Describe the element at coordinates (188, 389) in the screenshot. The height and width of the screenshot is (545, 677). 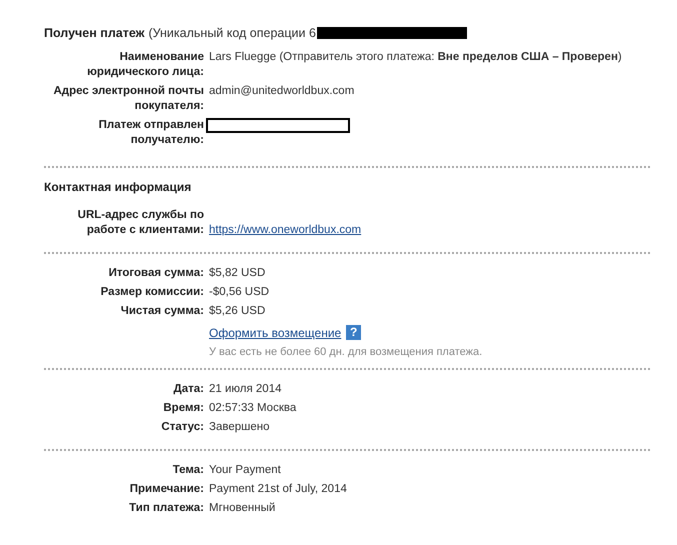
I see `row-label: Дата:` at that location.